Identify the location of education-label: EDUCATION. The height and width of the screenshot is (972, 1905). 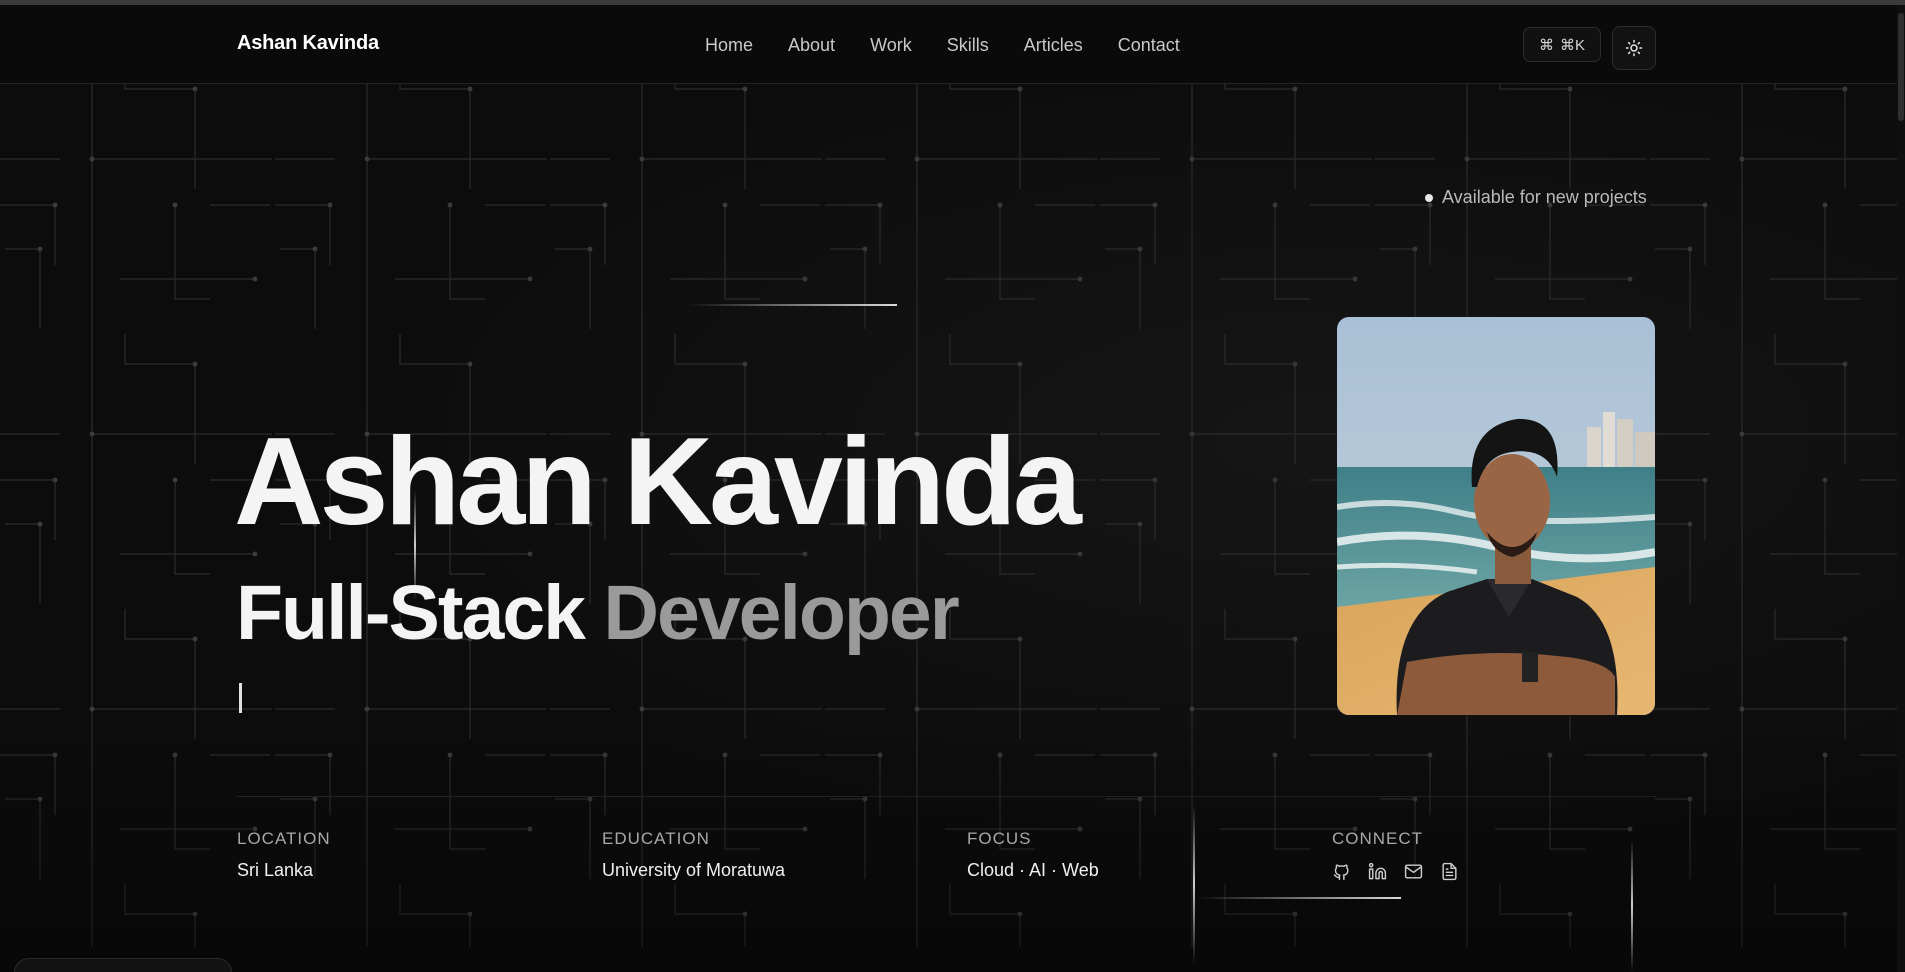
(656, 838).